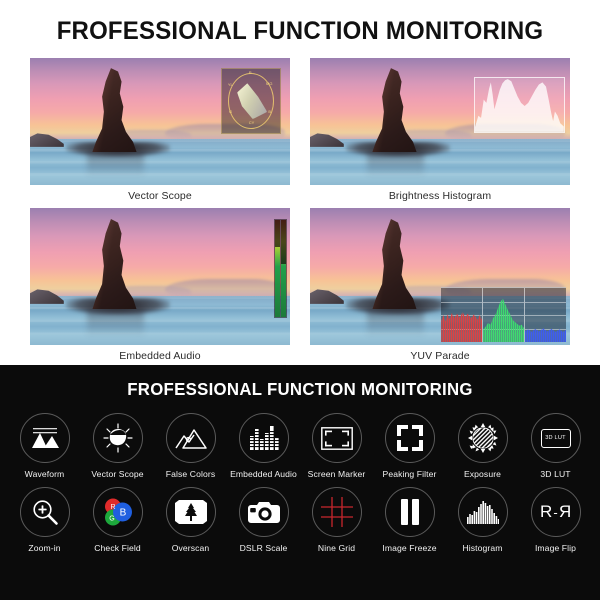 The image size is (600, 600). Describe the element at coordinates (251, 101) in the screenshot. I see `vector-scope-overlay: R MG B CY G YL` at that location.